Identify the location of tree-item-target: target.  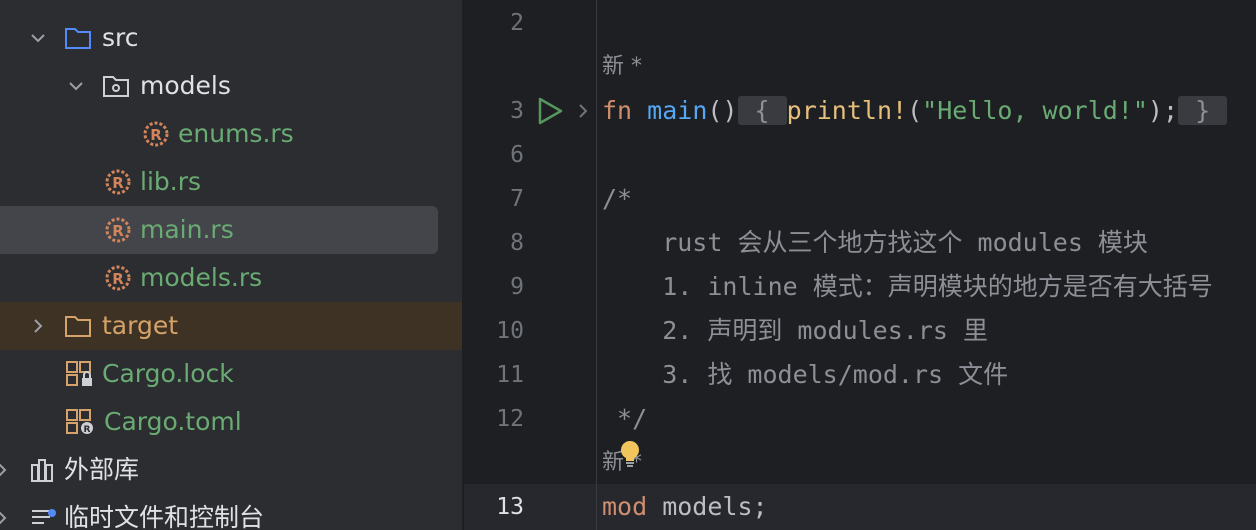
(231, 326).